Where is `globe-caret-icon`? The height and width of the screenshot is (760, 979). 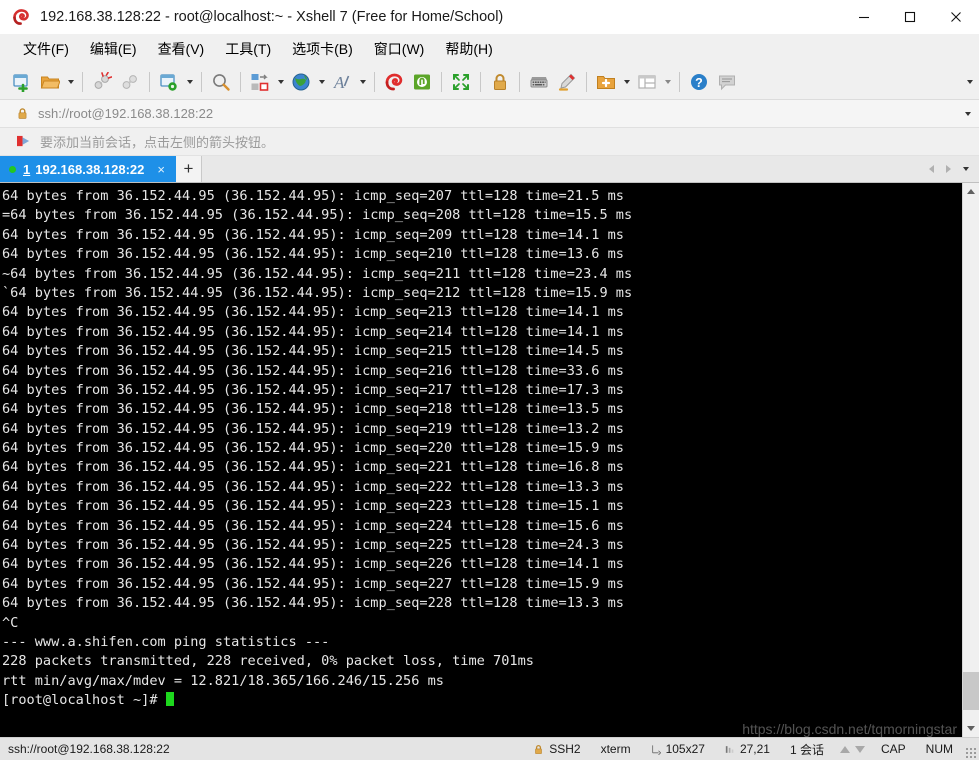 globe-caret-icon is located at coordinates (321, 82).